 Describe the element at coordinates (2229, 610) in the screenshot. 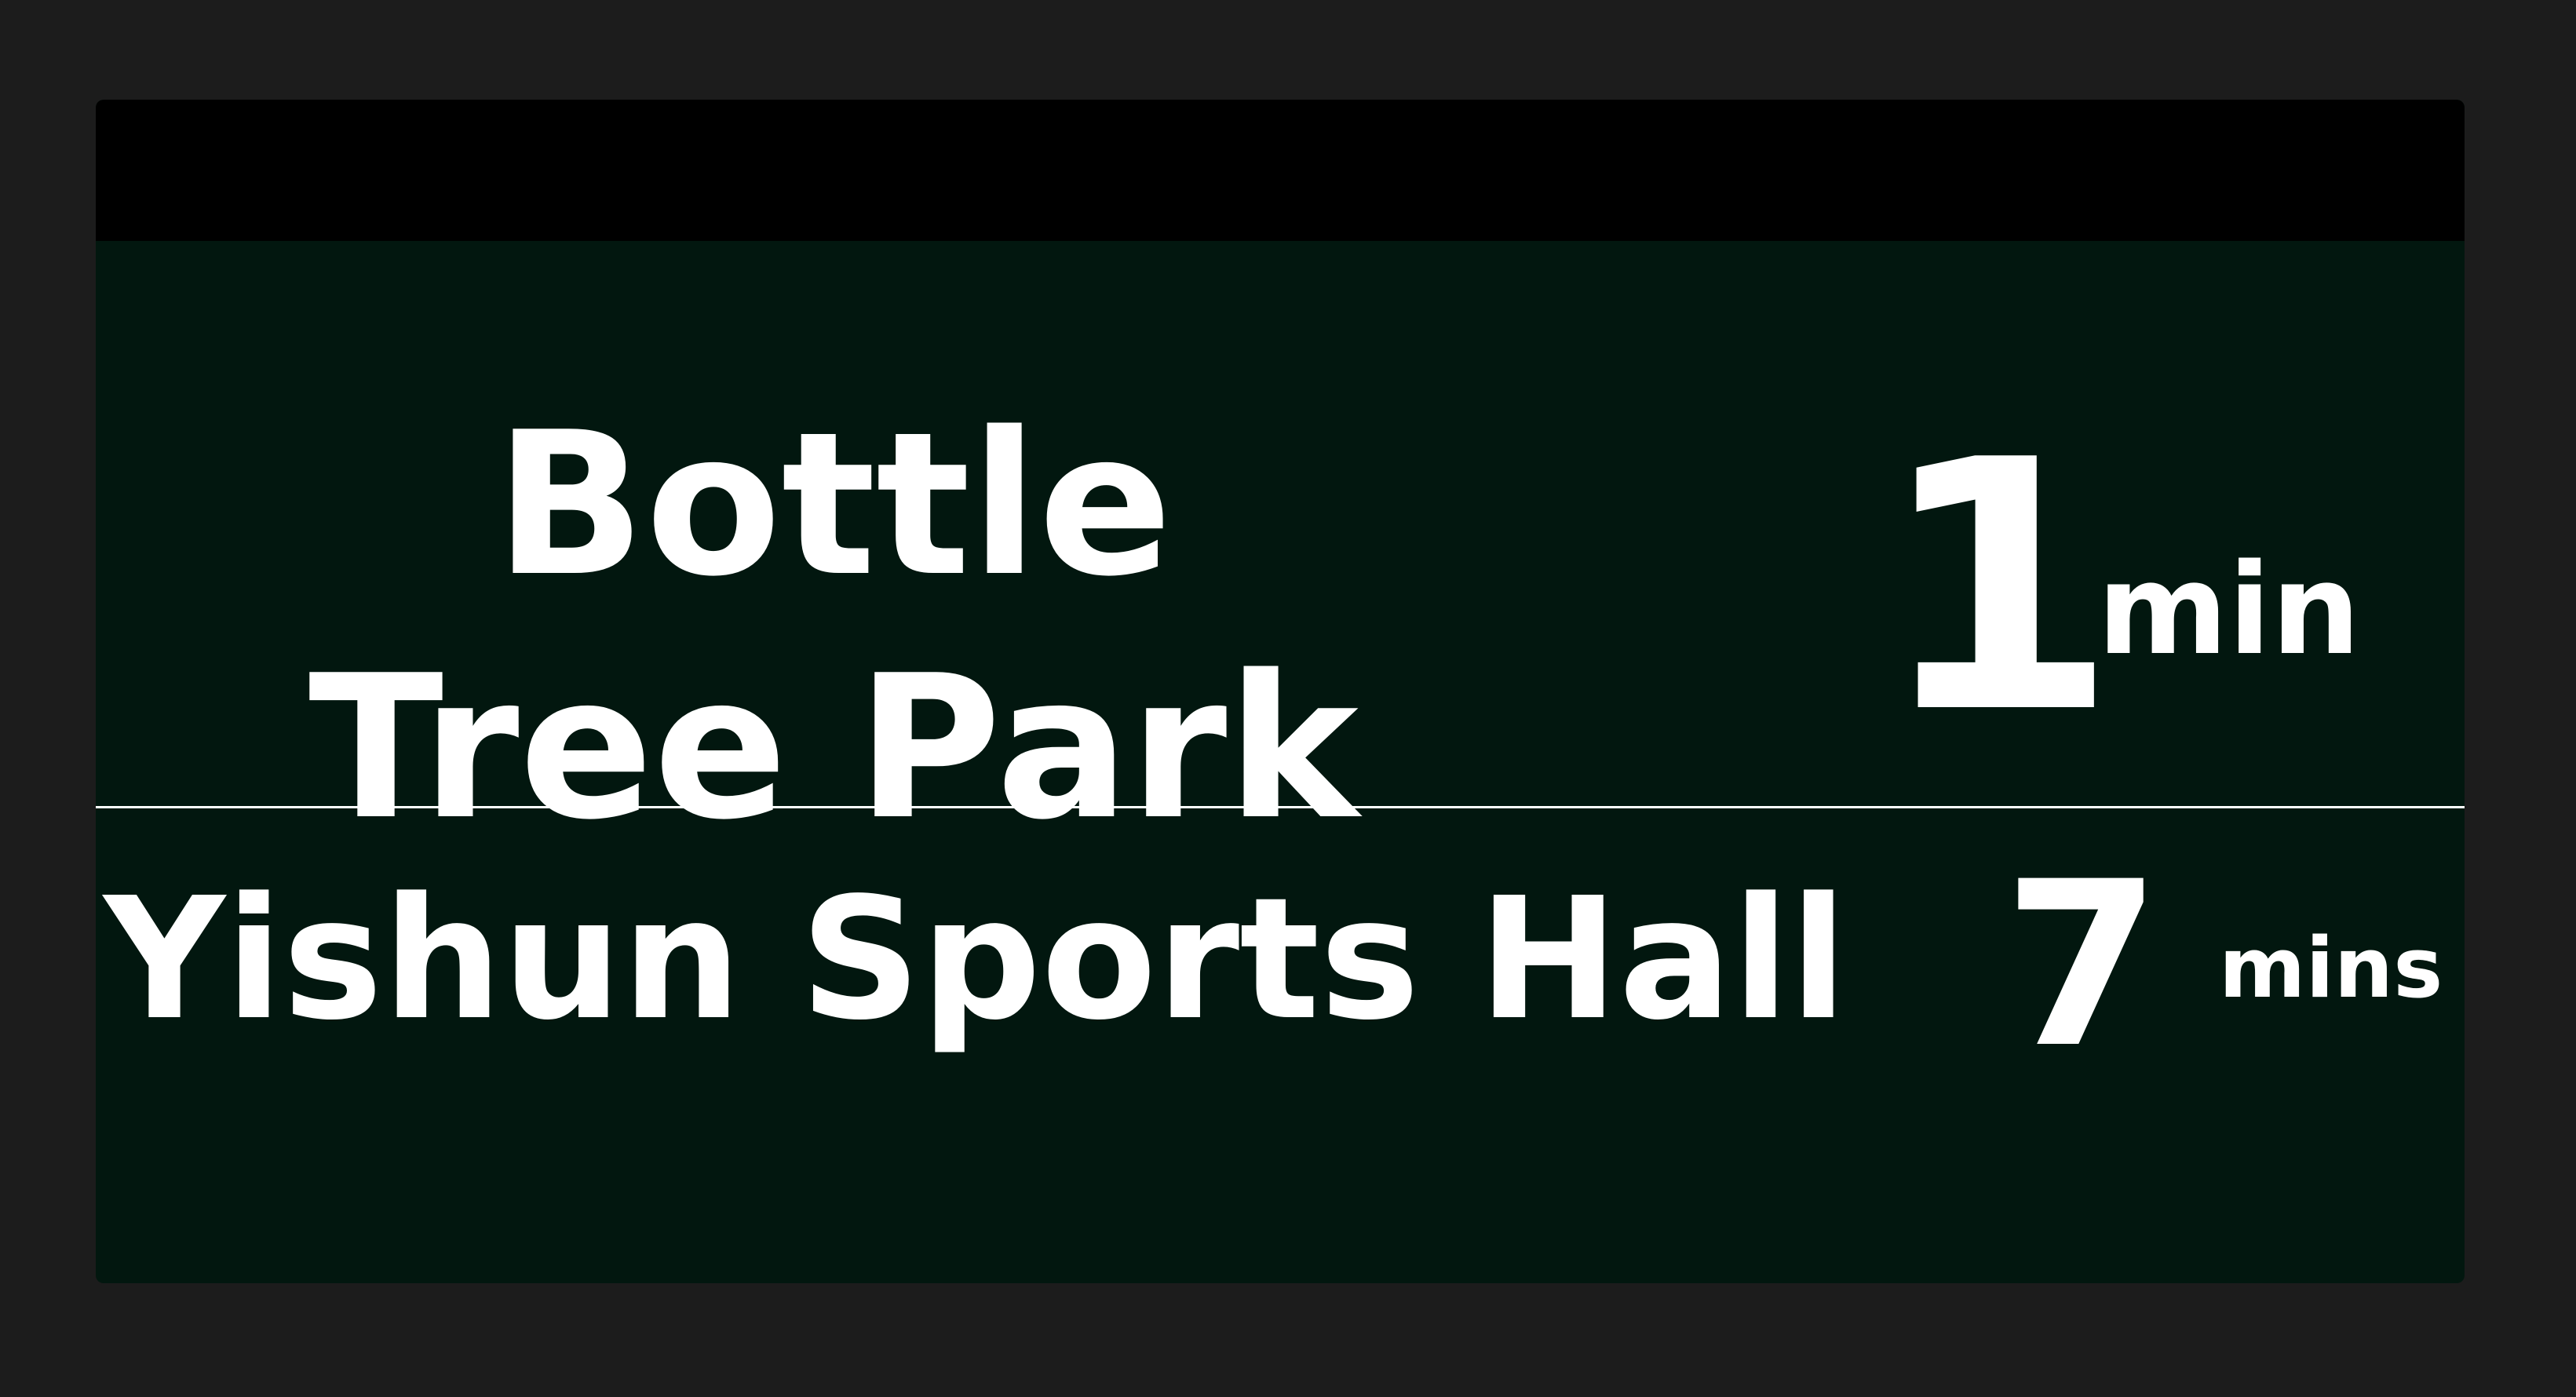

I see `eta-unit: min` at that location.